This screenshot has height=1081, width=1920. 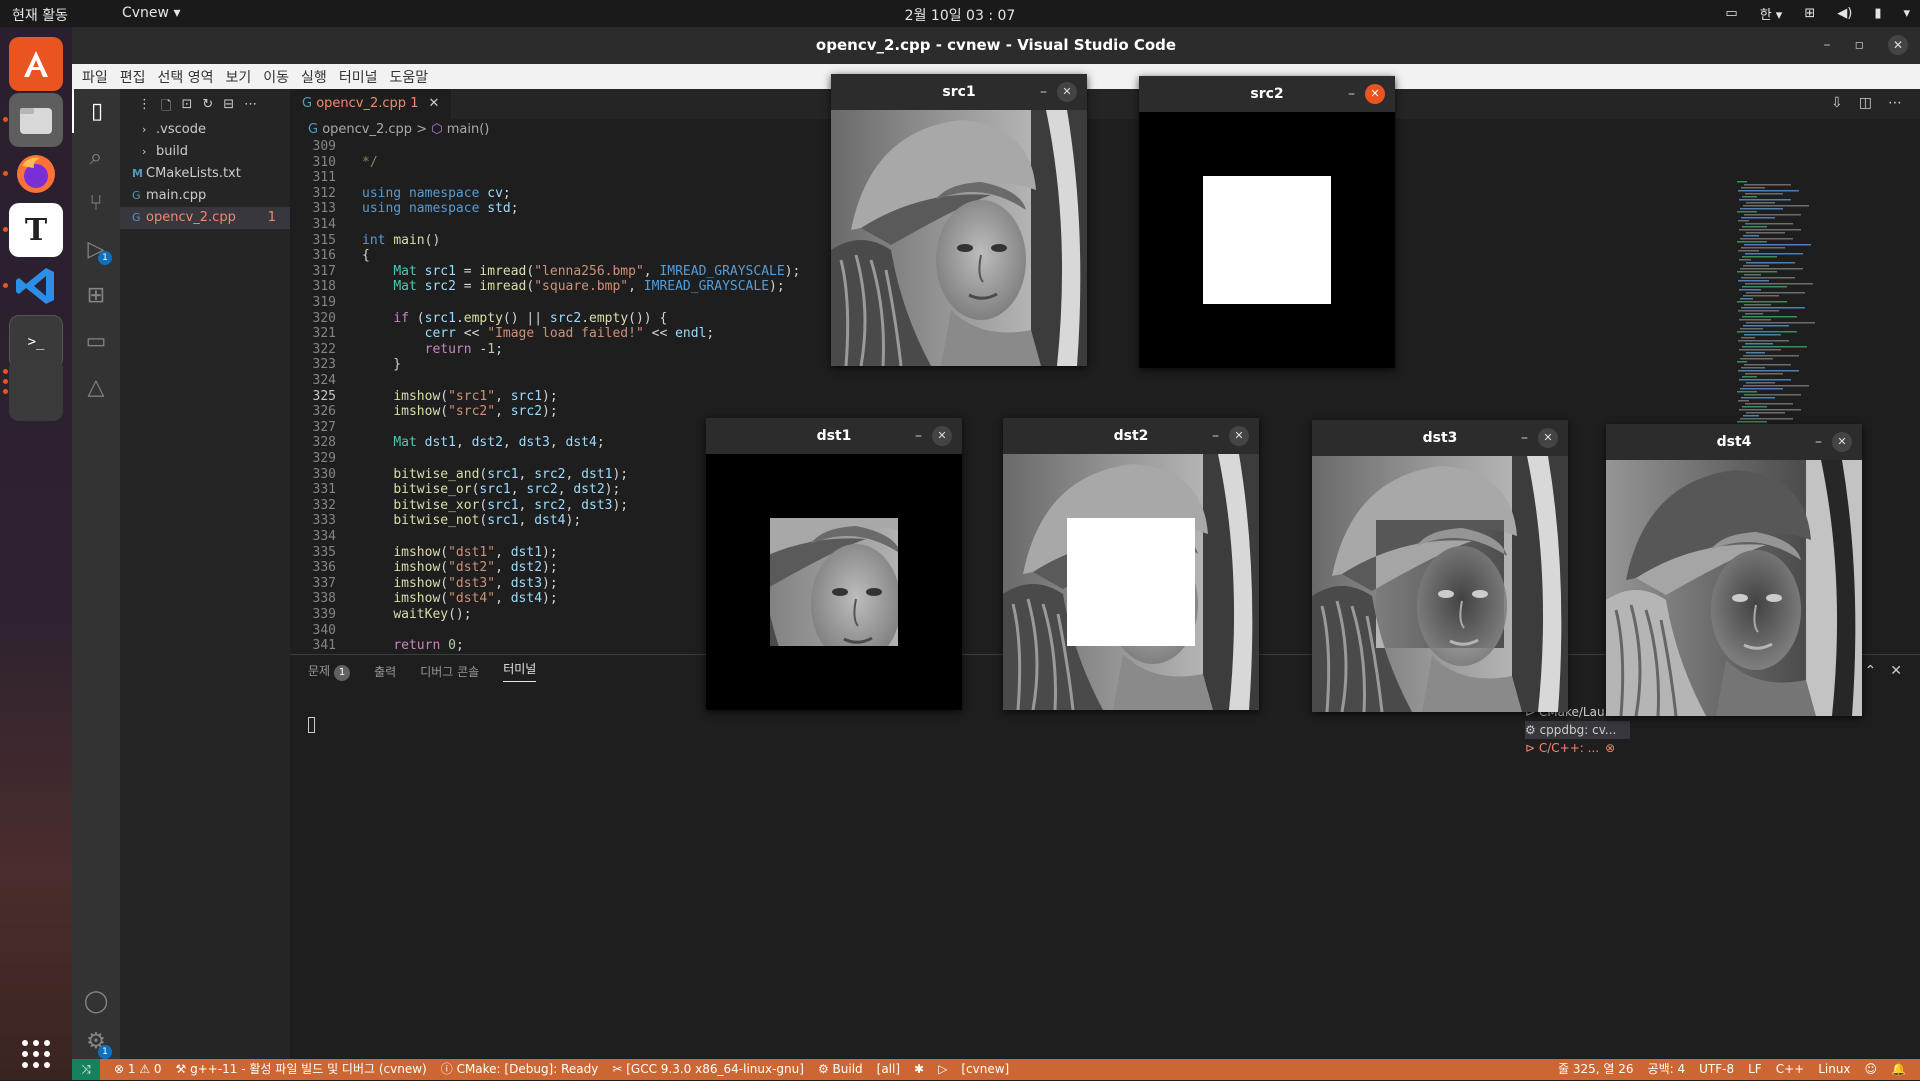 I want to click on app-menu: Cvnew ▾, so click(x=151, y=13).